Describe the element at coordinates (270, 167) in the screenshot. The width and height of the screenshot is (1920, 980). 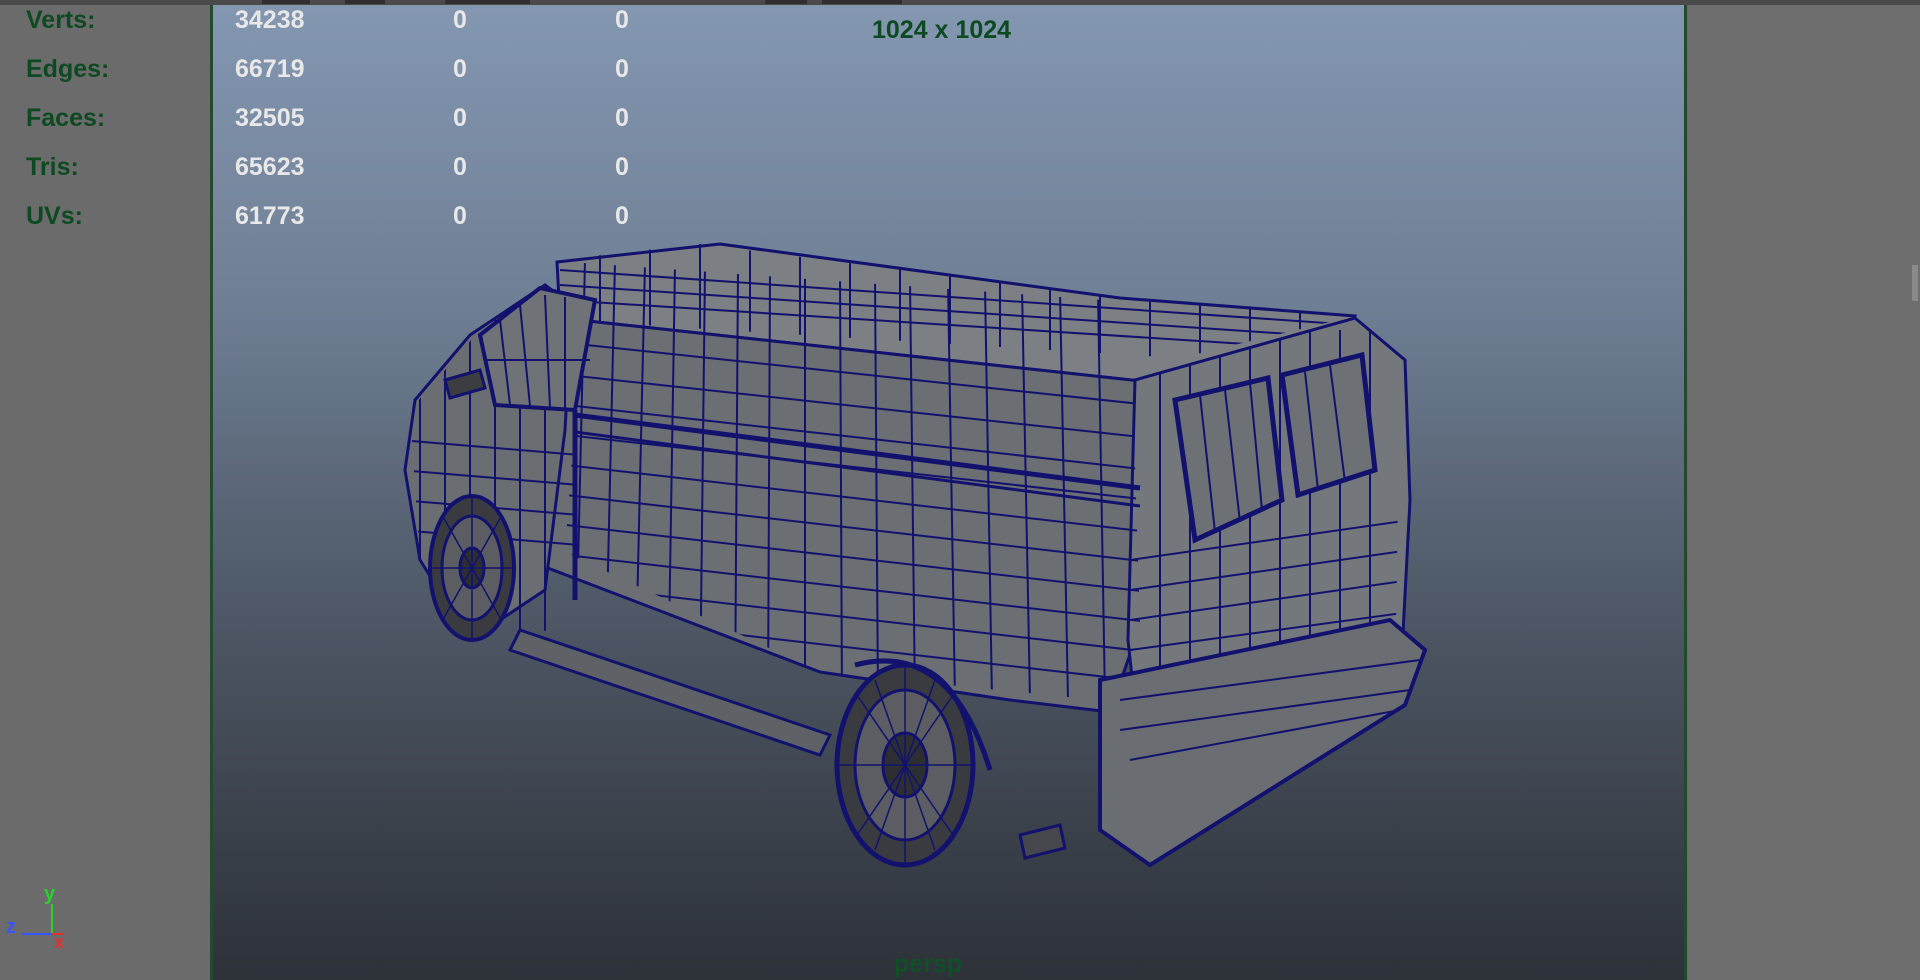
I see `hud-value: 65623` at that location.